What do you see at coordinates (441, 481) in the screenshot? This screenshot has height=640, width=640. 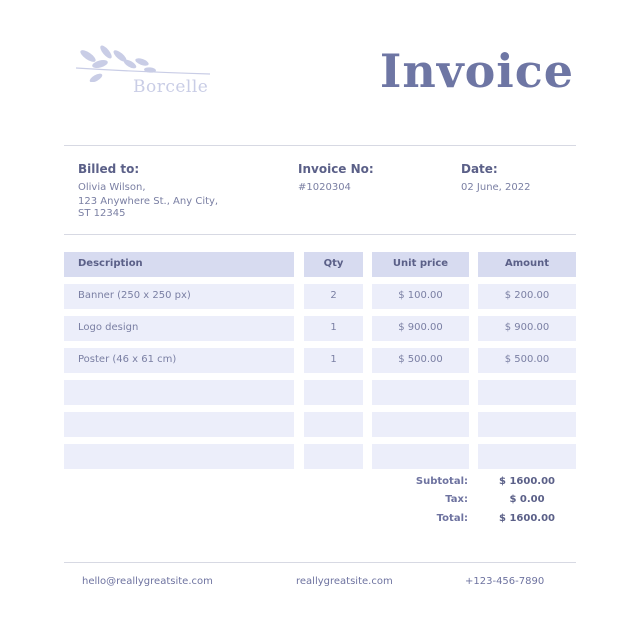 I see `subtotal-label: Subtotal:` at bounding box center [441, 481].